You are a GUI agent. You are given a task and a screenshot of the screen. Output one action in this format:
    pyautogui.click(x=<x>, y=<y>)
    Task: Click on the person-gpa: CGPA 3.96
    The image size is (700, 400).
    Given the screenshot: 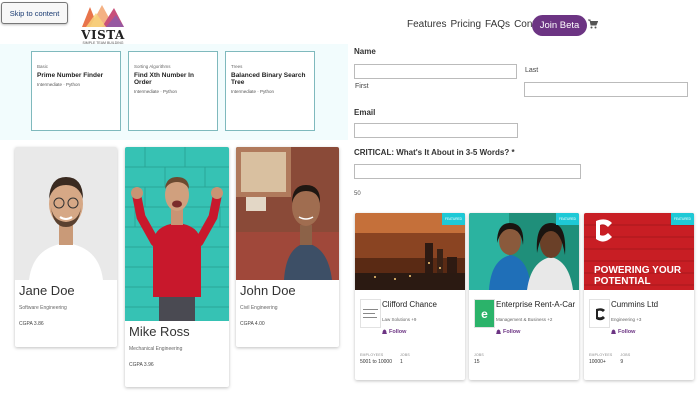 What is the action you would take?
    pyautogui.click(x=141, y=365)
    